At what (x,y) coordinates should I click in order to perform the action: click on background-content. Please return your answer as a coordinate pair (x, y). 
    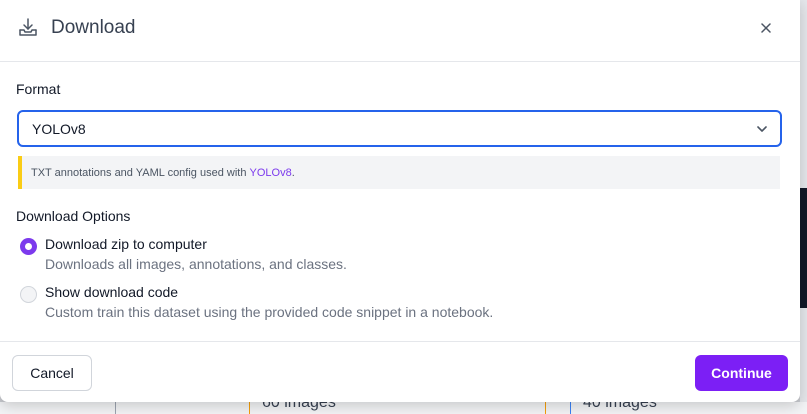
    Looking at the image, I should click on (403, 408).